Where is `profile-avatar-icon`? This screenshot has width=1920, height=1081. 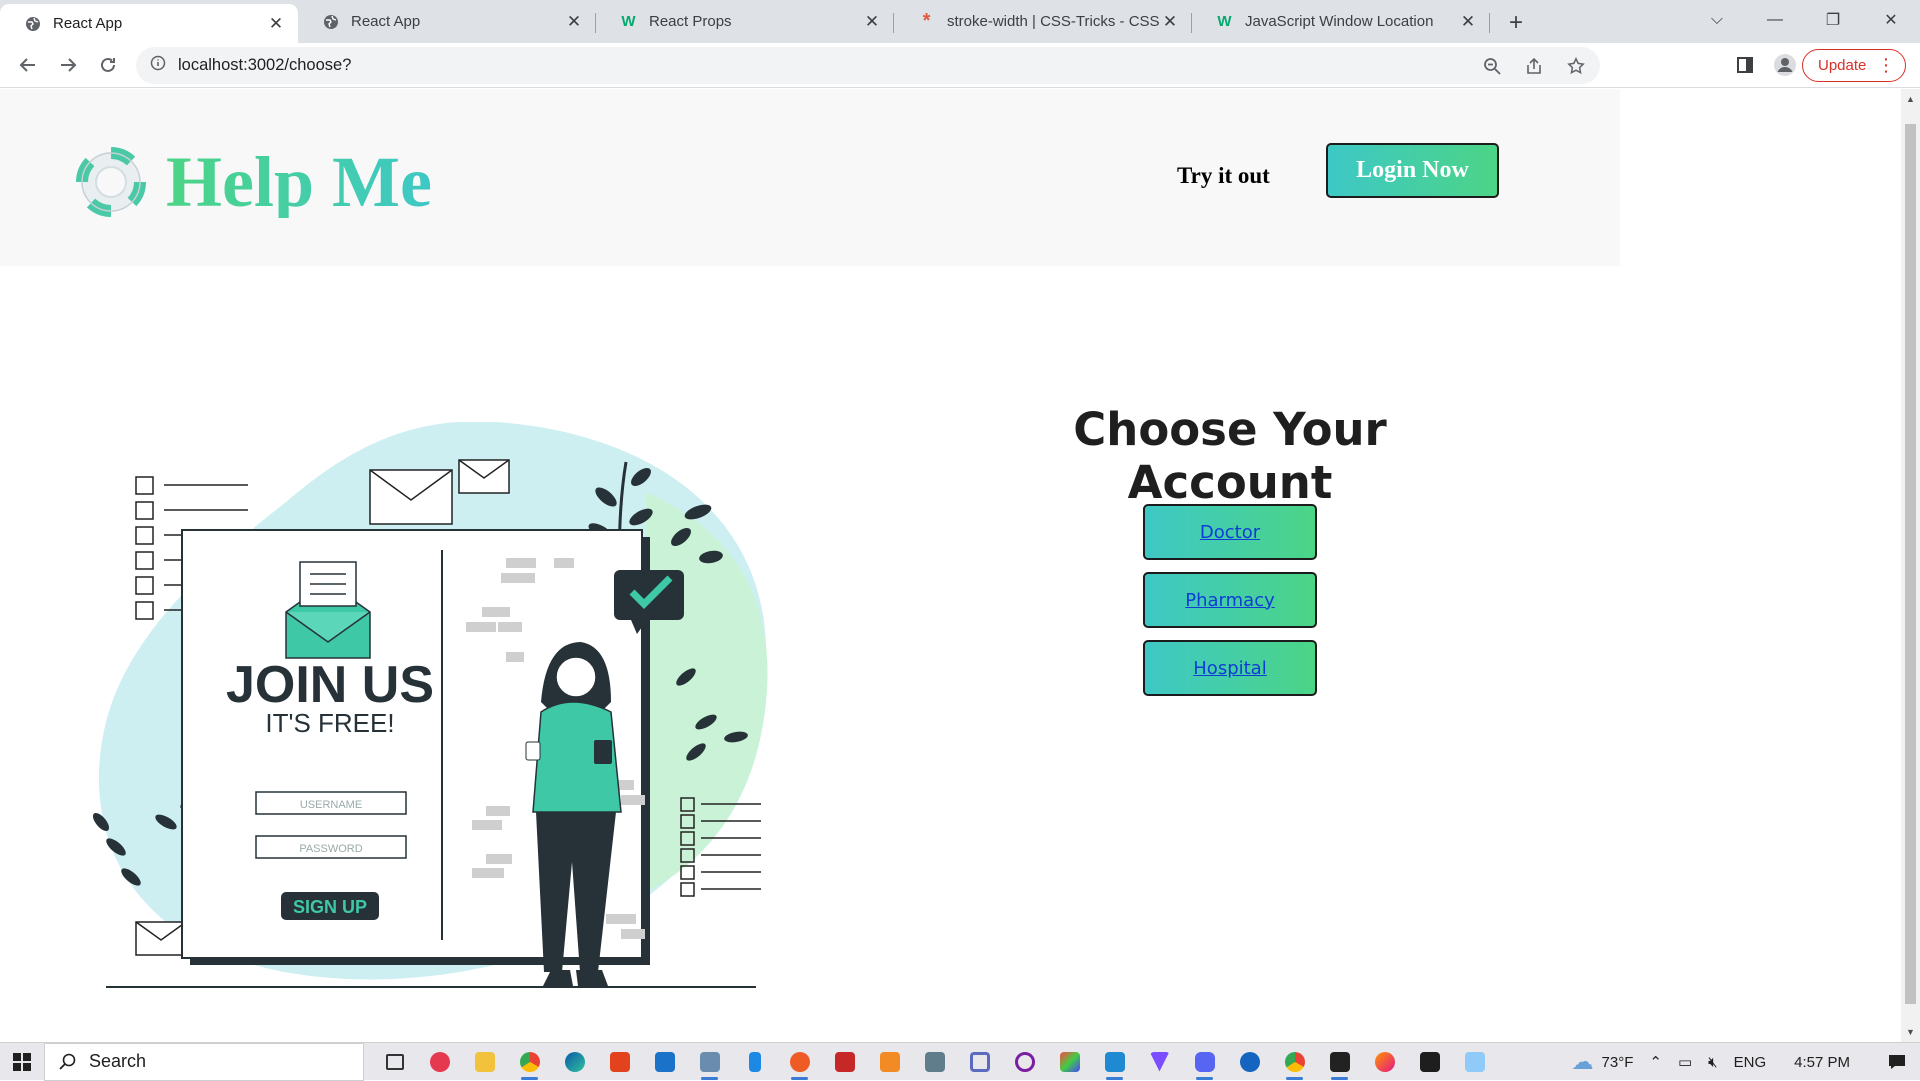
profile-avatar-icon is located at coordinates (1785, 65).